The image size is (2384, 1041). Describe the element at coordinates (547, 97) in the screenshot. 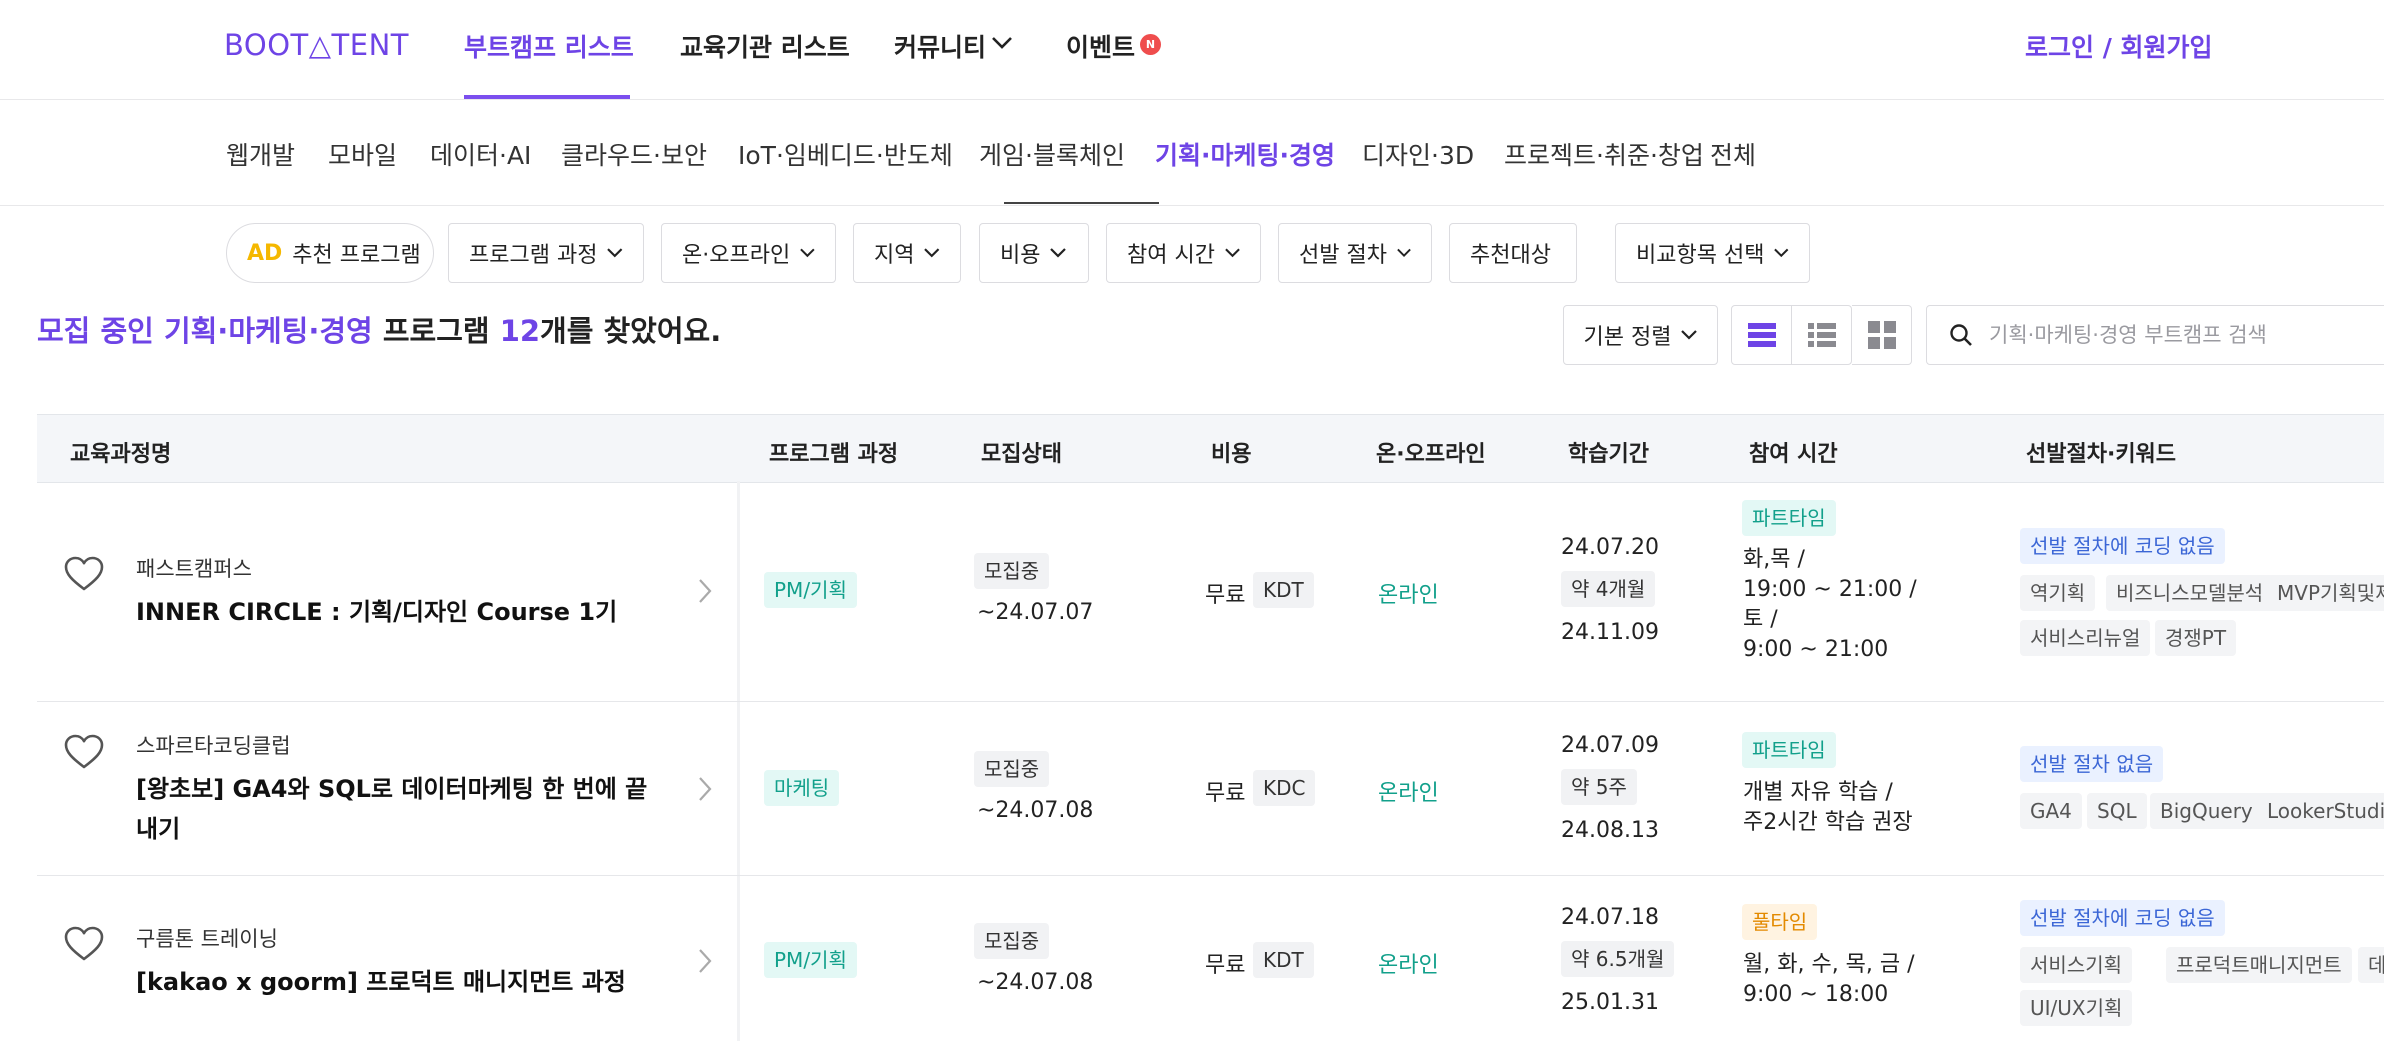

I see `nav-active-underline` at that location.